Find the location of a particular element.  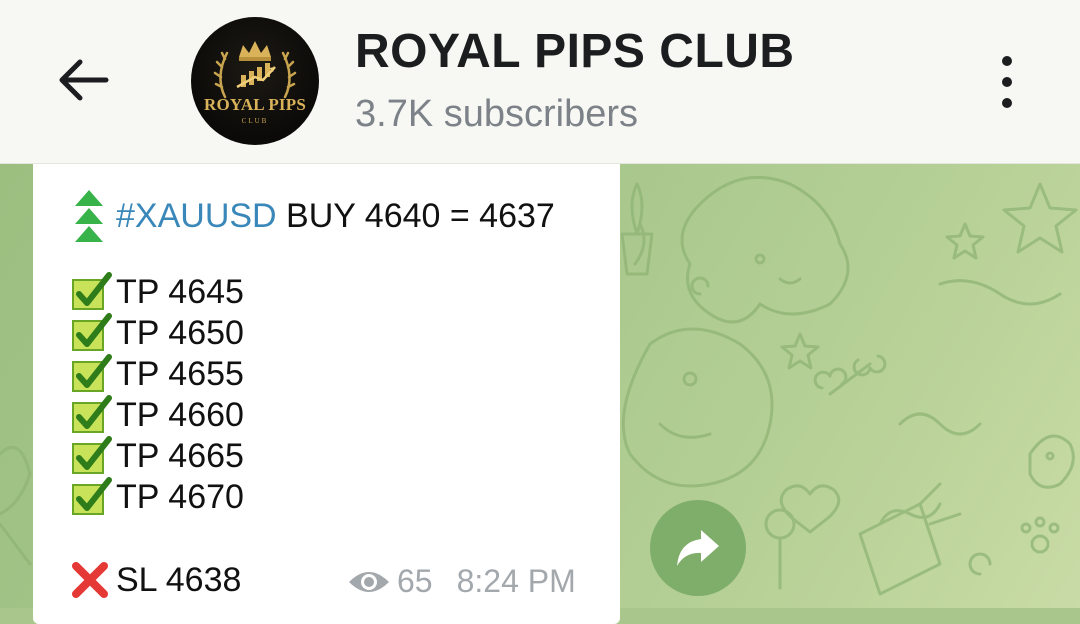

forward-button is located at coordinates (698, 548).